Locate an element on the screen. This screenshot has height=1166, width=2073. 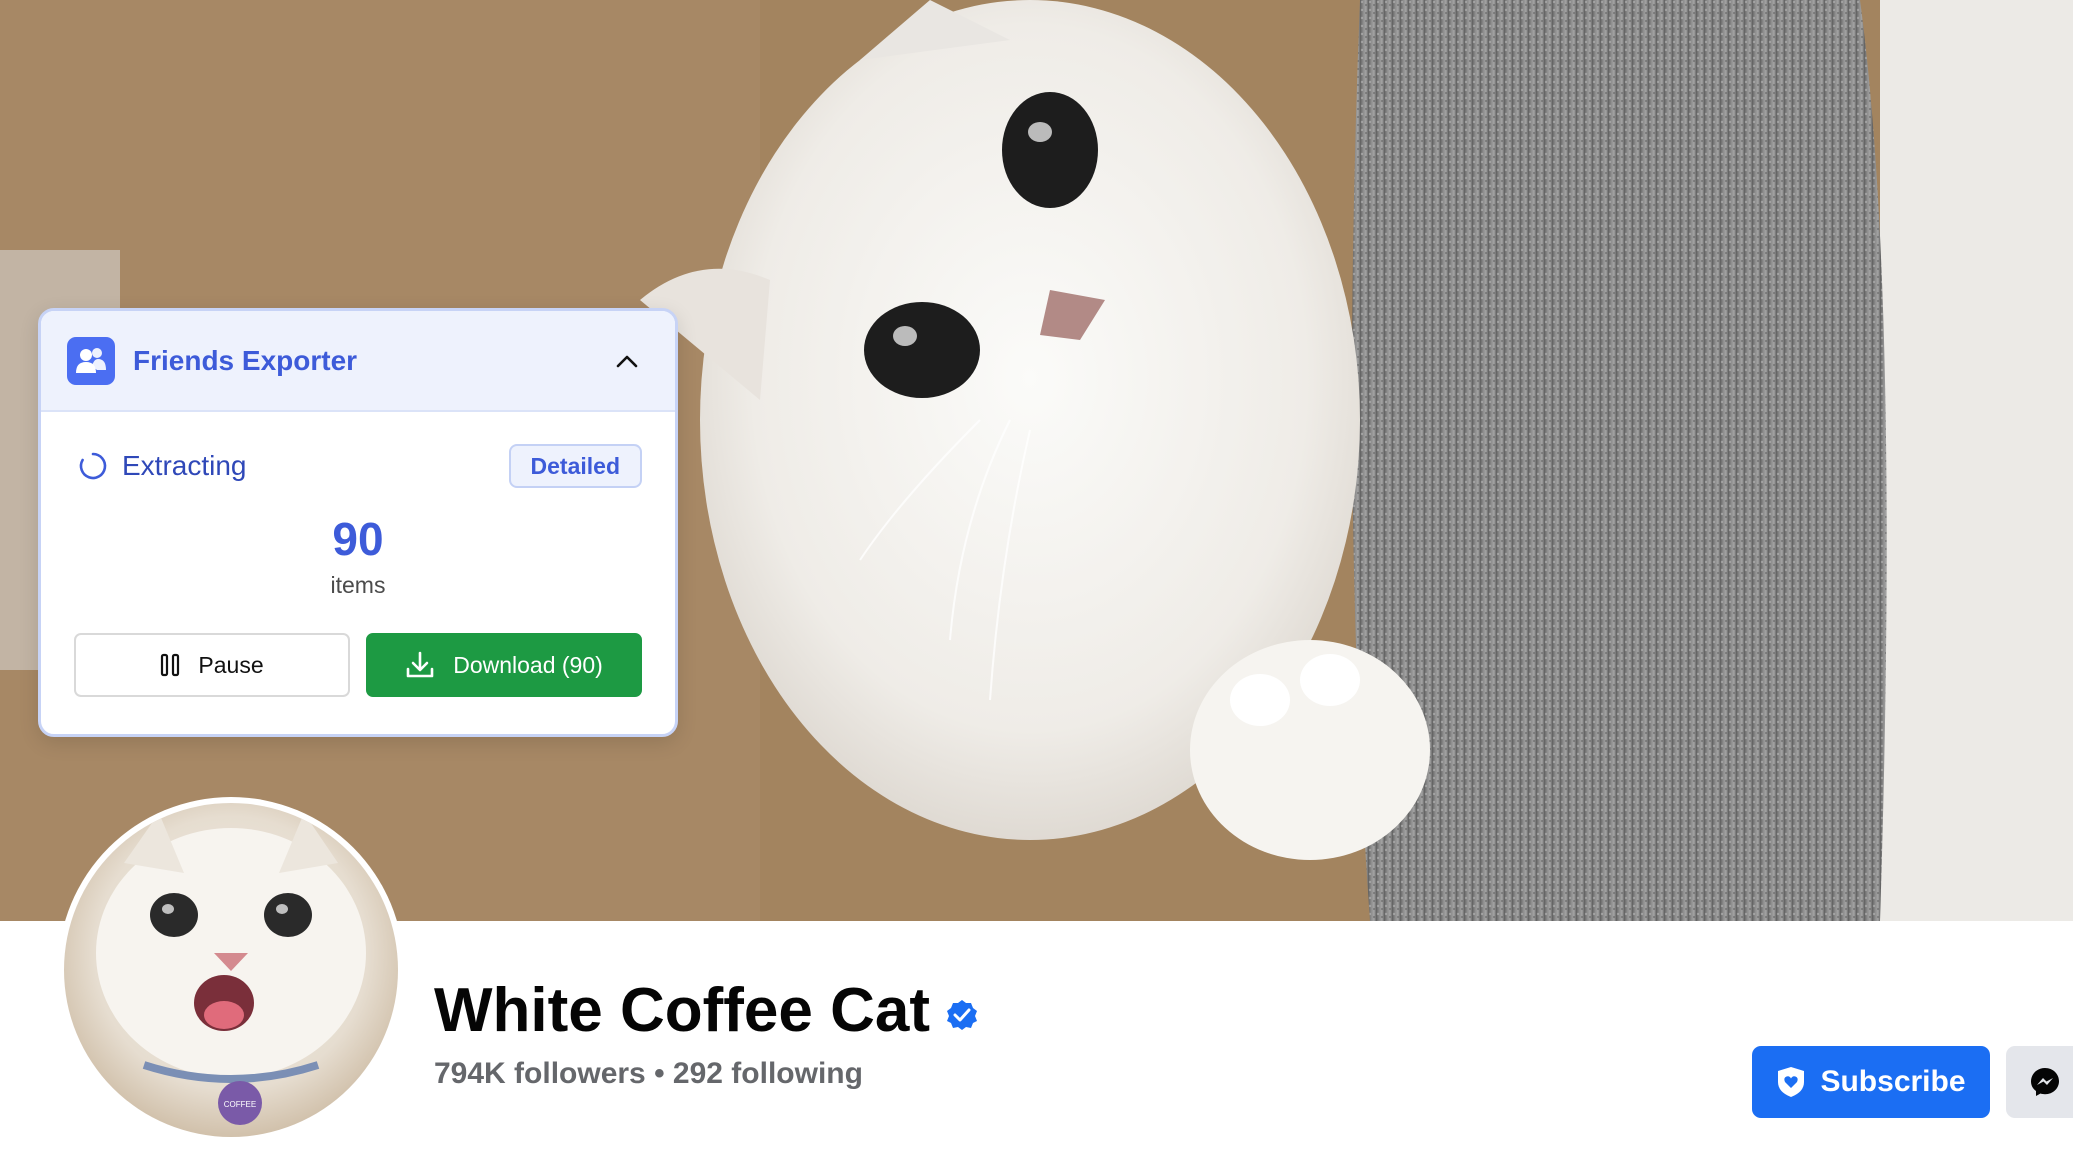
follower-stats: 794K followers • 292 following is located at coordinates (648, 1074).